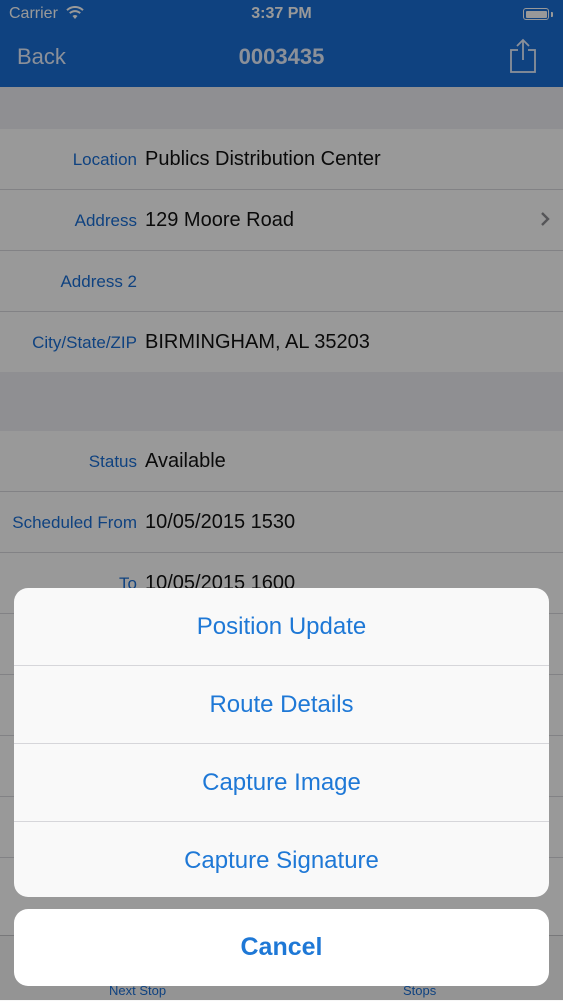 The image size is (563, 1001). I want to click on cancel-button: Cancel, so click(281, 947).